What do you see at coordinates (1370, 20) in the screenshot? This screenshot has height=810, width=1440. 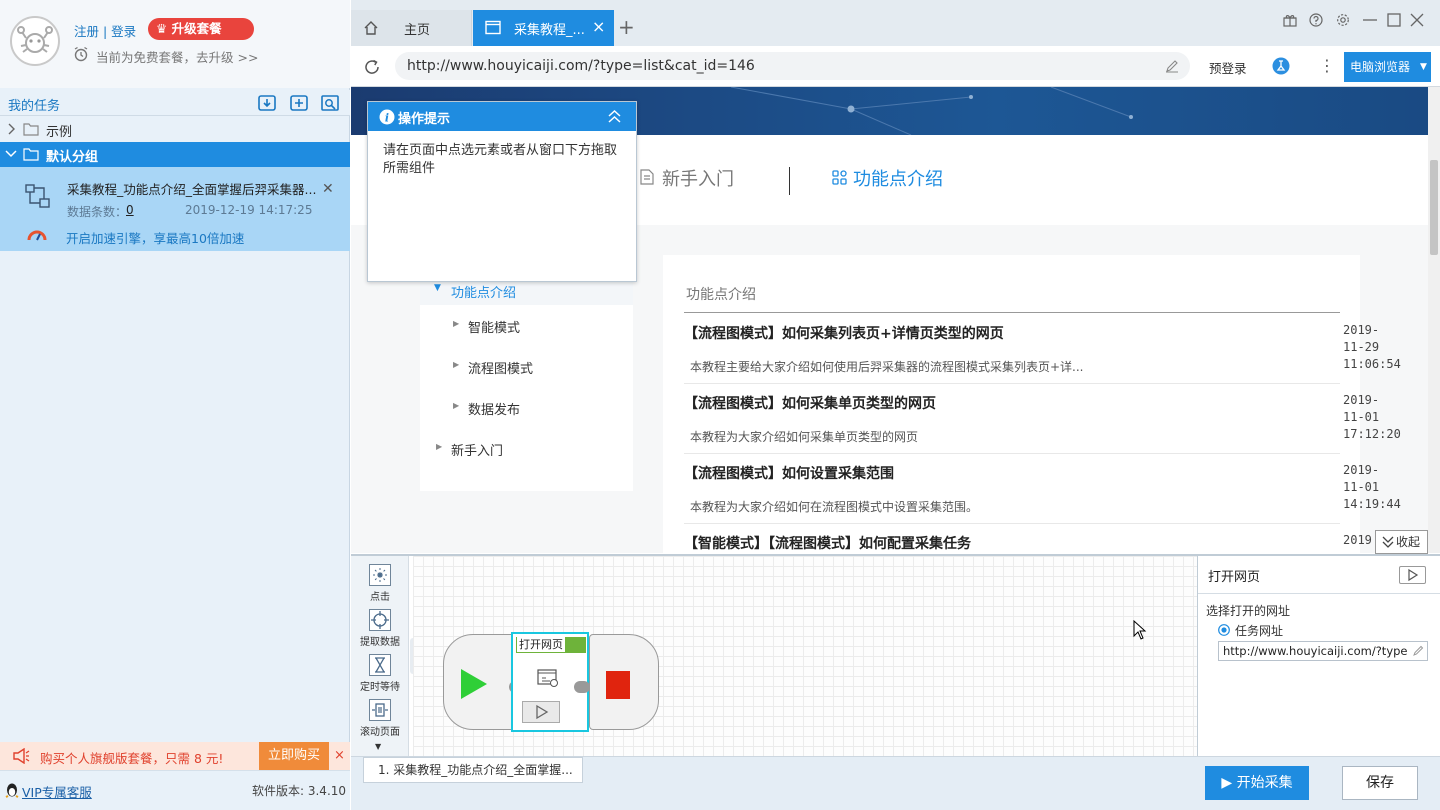 I see `minimize-icon` at bounding box center [1370, 20].